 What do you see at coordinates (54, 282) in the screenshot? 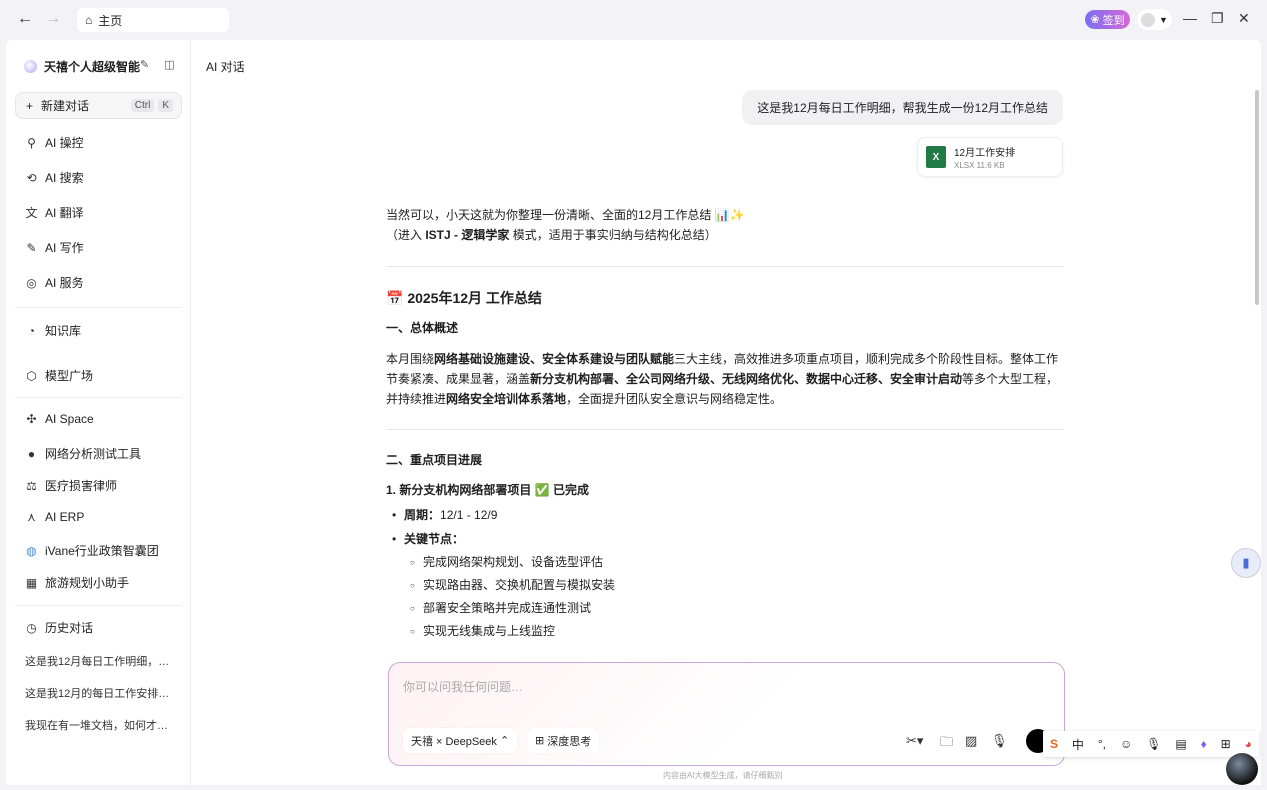
I see `sidebar-item-ai-service: ◎ AI 服务` at bounding box center [54, 282].